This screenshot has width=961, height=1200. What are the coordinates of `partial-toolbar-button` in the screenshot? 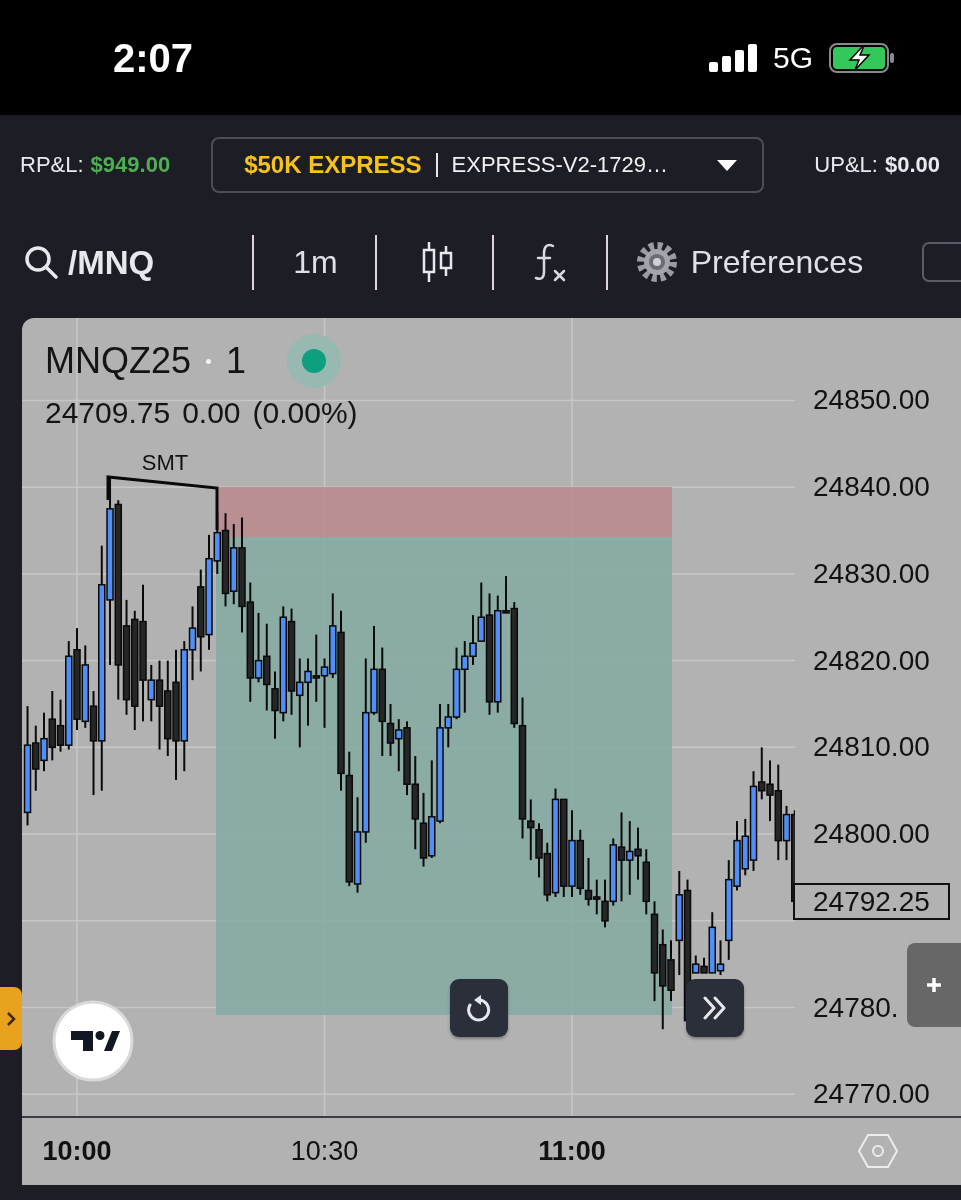 It's located at (941, 262).